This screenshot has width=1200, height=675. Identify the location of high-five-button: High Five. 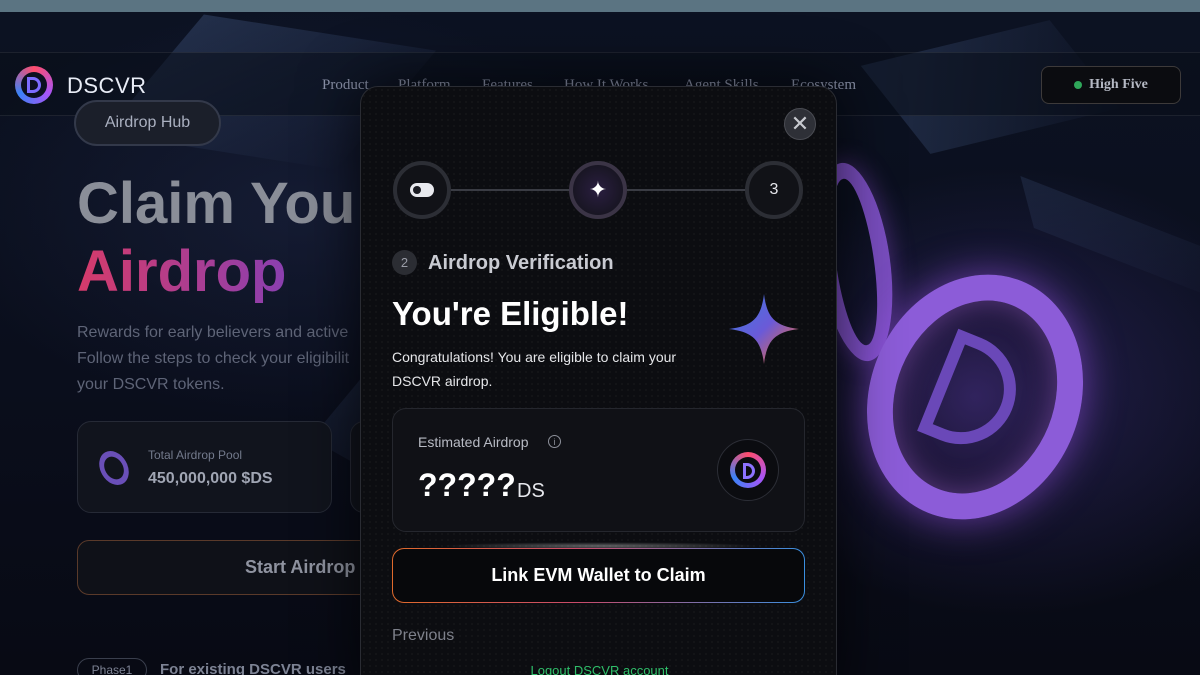
(1111, 85).